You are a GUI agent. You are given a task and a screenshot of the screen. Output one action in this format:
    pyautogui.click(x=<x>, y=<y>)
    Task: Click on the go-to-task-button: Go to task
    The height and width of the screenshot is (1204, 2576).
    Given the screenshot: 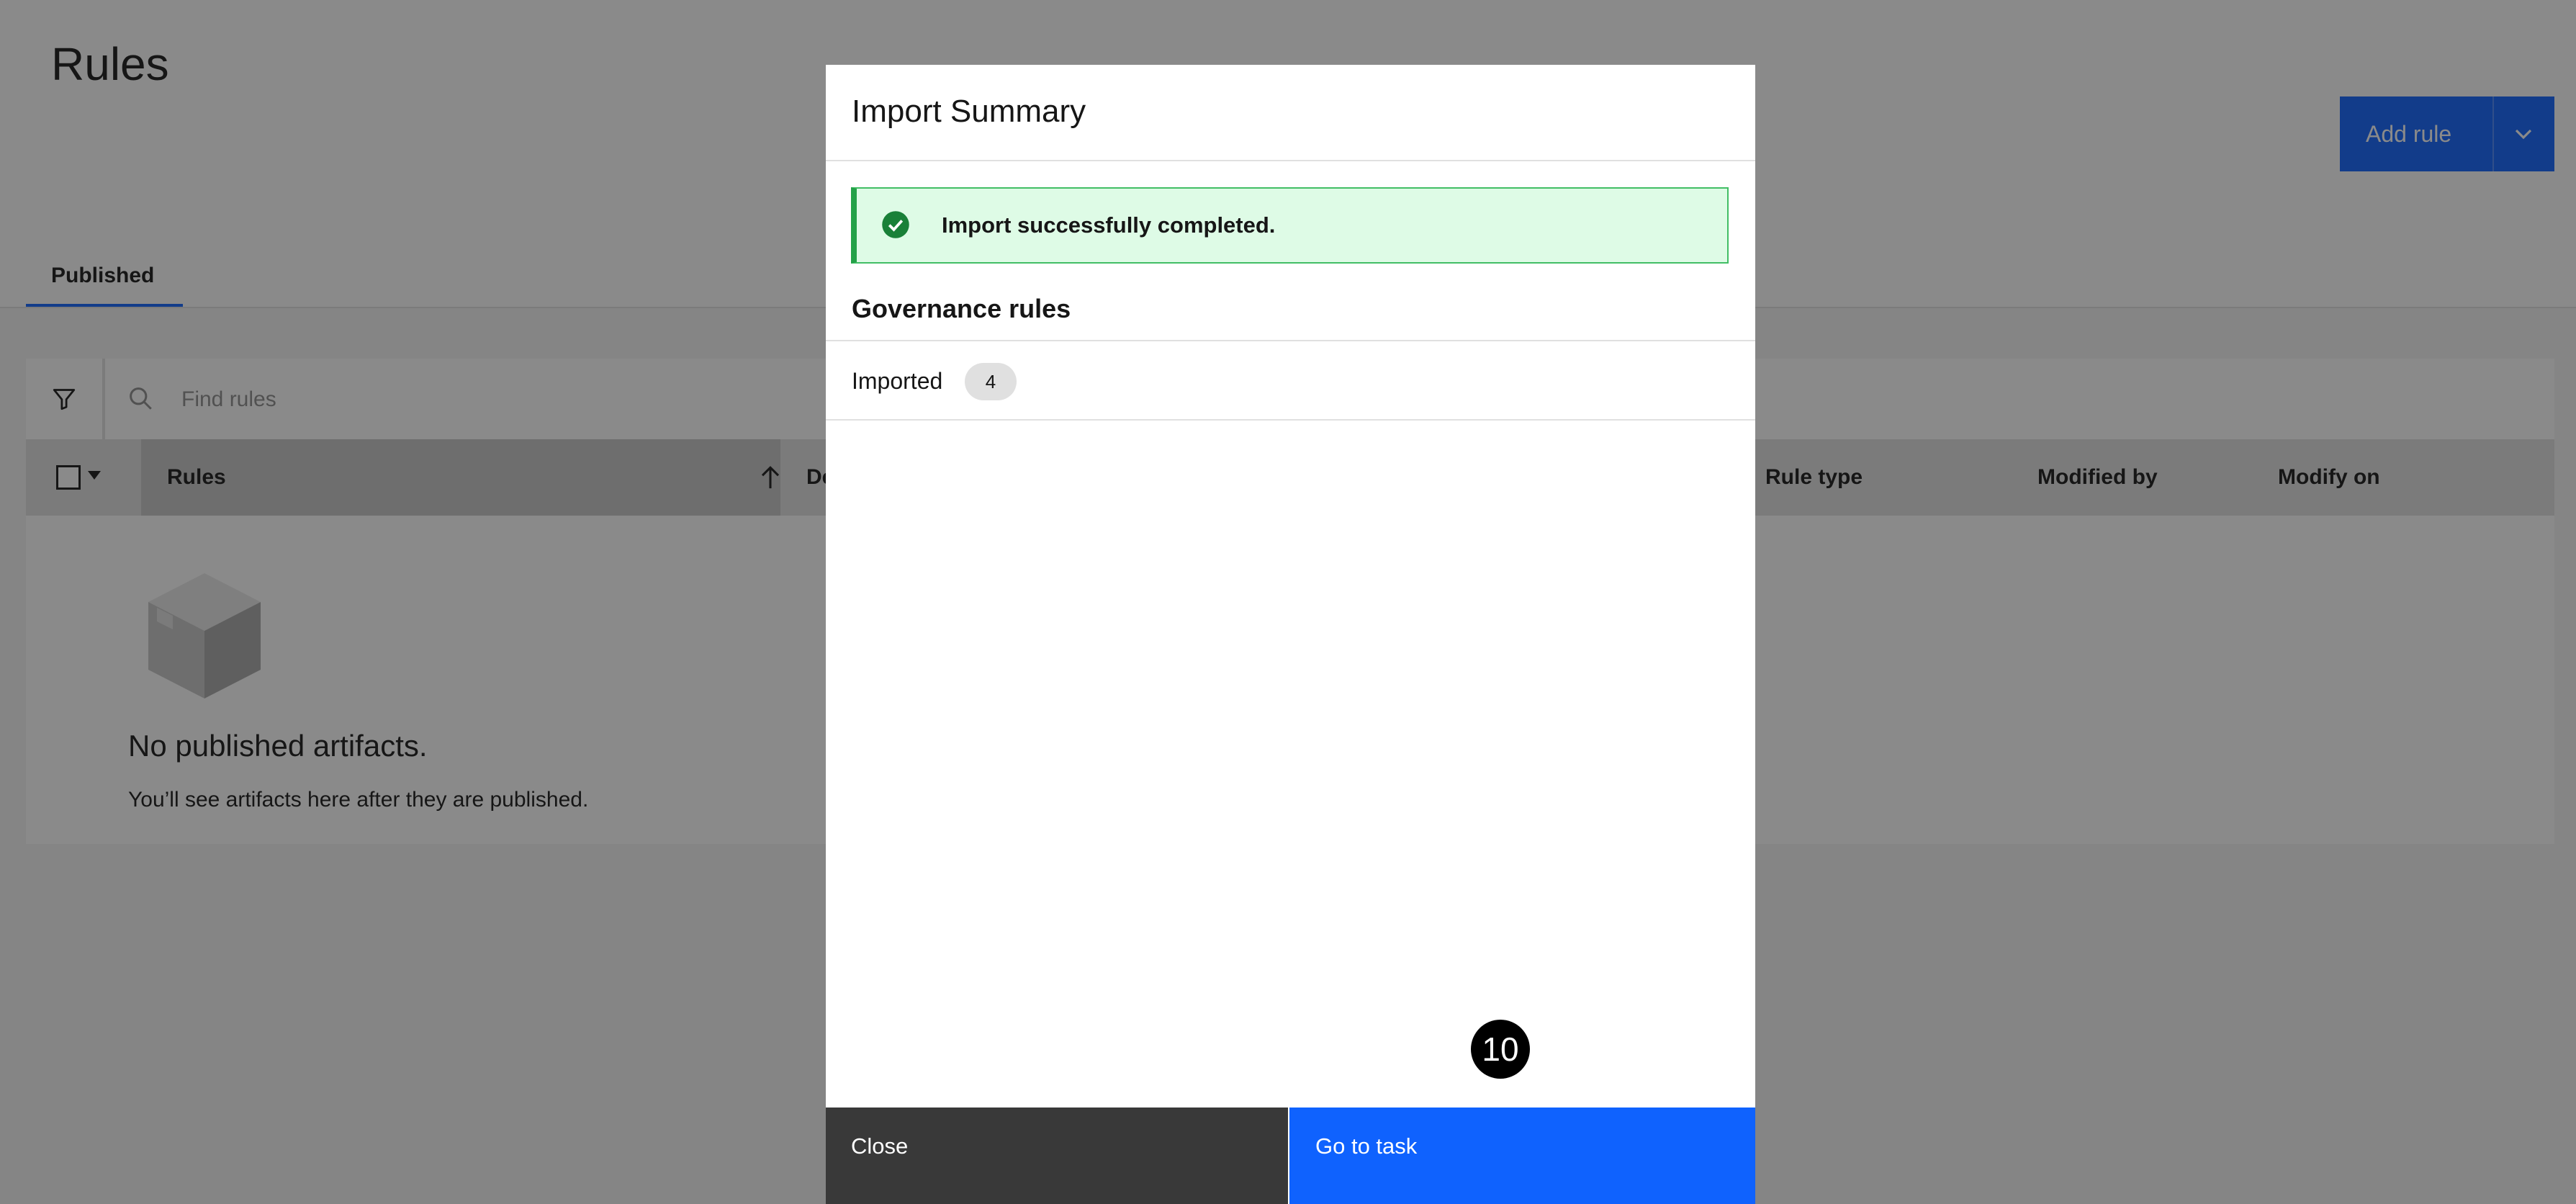 What is the action you would take?
    pyautogui.click(x=1522, y=1156)
    